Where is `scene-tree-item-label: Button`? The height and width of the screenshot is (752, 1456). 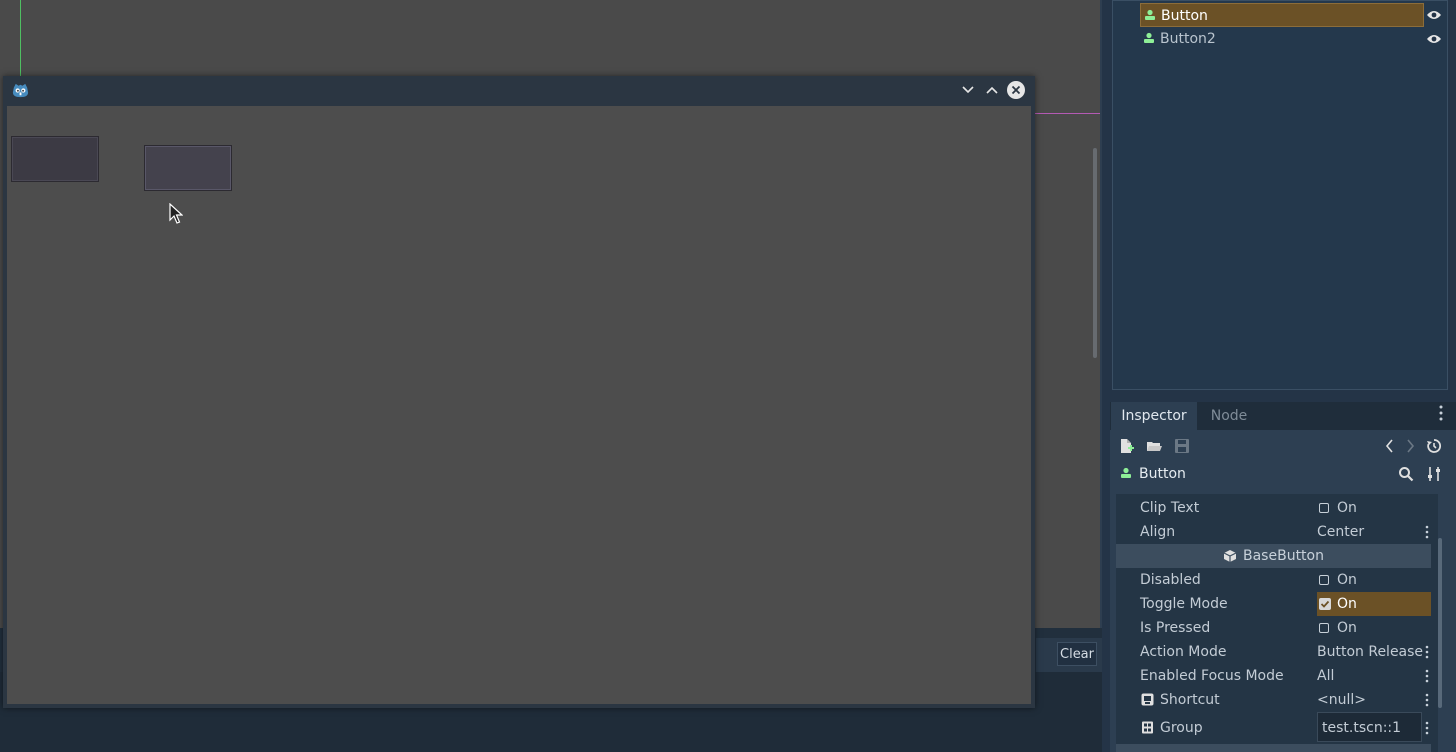 scene-tree-item-label: Button is located at coordinates (1184, 16).